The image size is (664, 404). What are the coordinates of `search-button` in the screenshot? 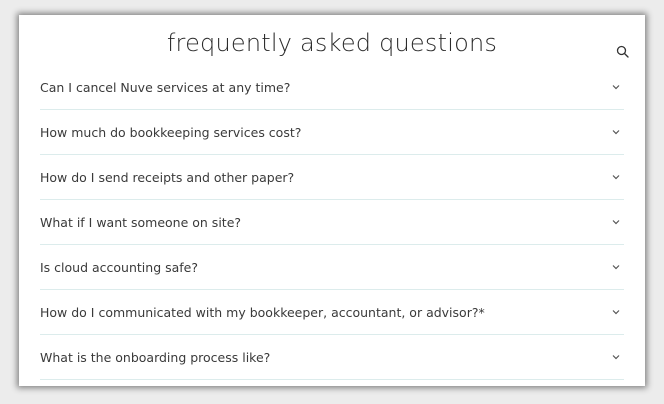 It's located at (623, 52).